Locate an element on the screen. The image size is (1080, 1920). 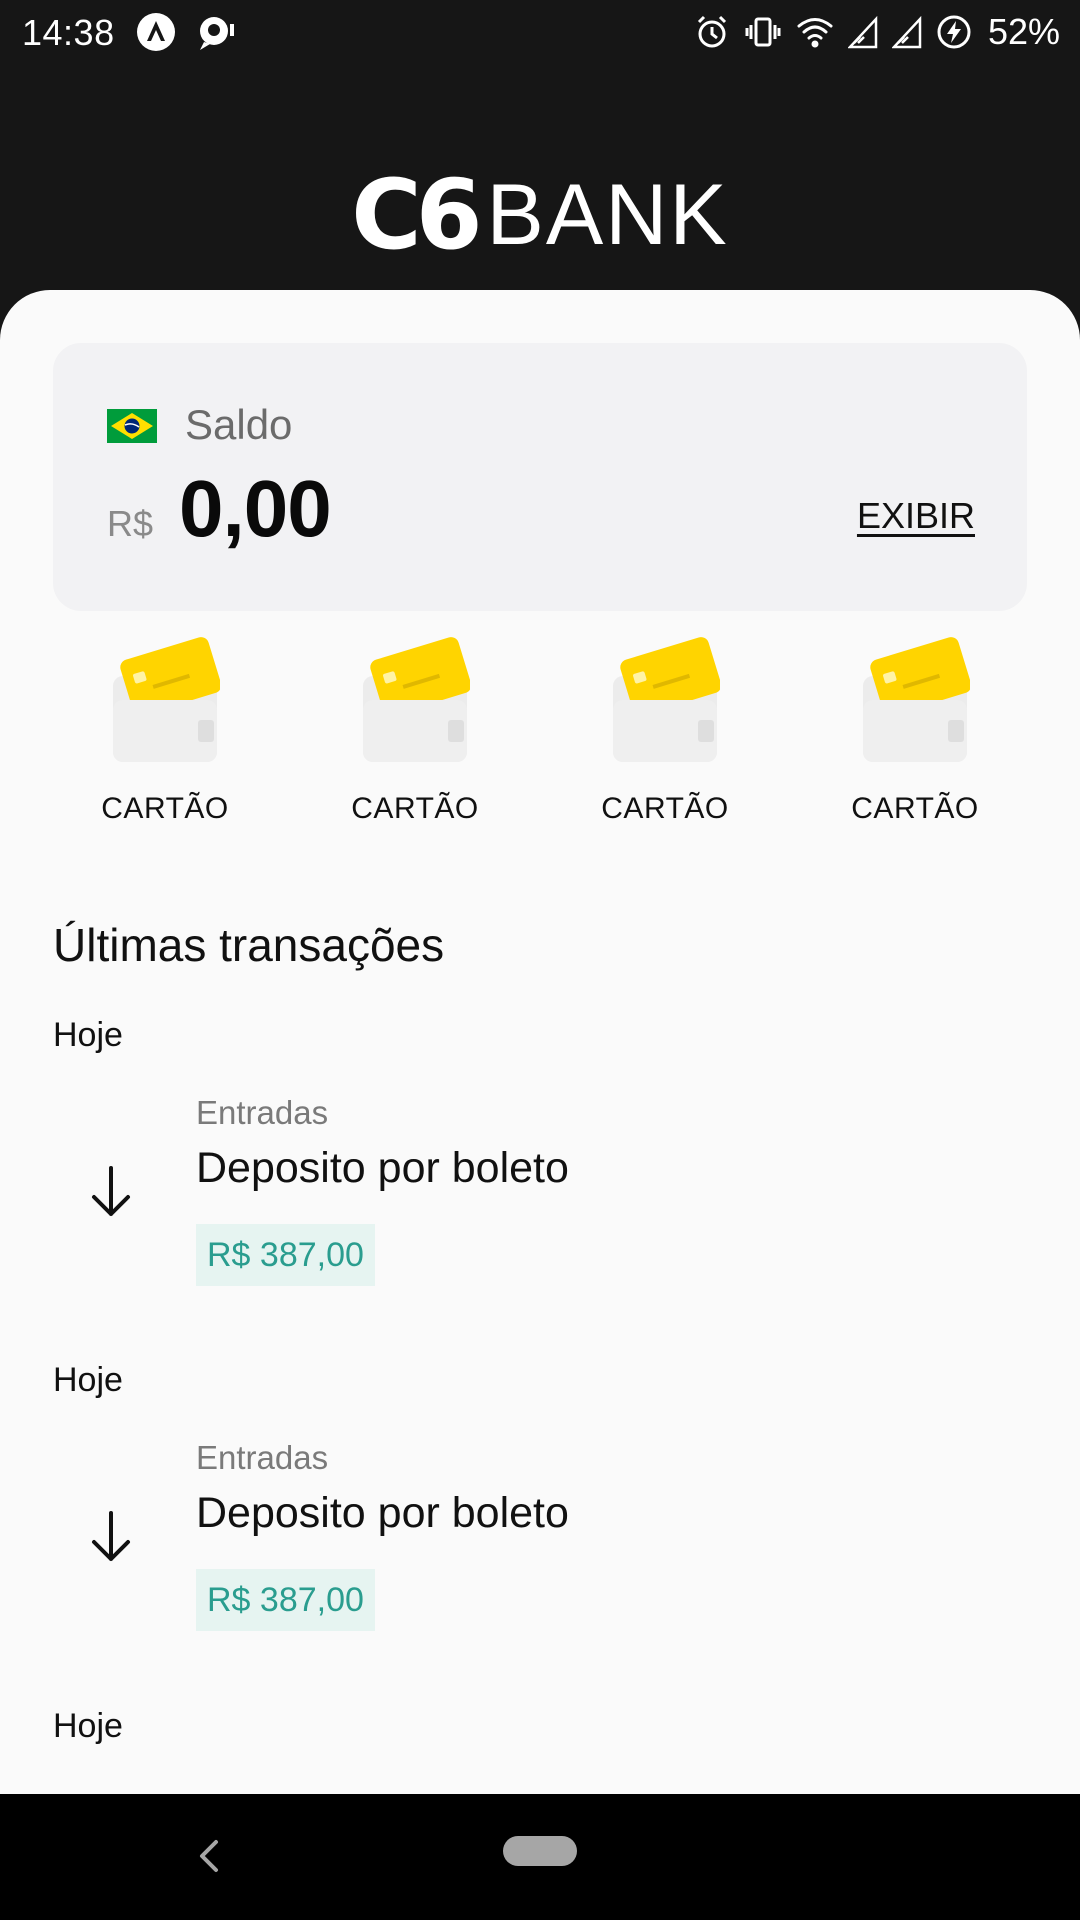
balance-currency: R$ is located at coordinates (130, 523).